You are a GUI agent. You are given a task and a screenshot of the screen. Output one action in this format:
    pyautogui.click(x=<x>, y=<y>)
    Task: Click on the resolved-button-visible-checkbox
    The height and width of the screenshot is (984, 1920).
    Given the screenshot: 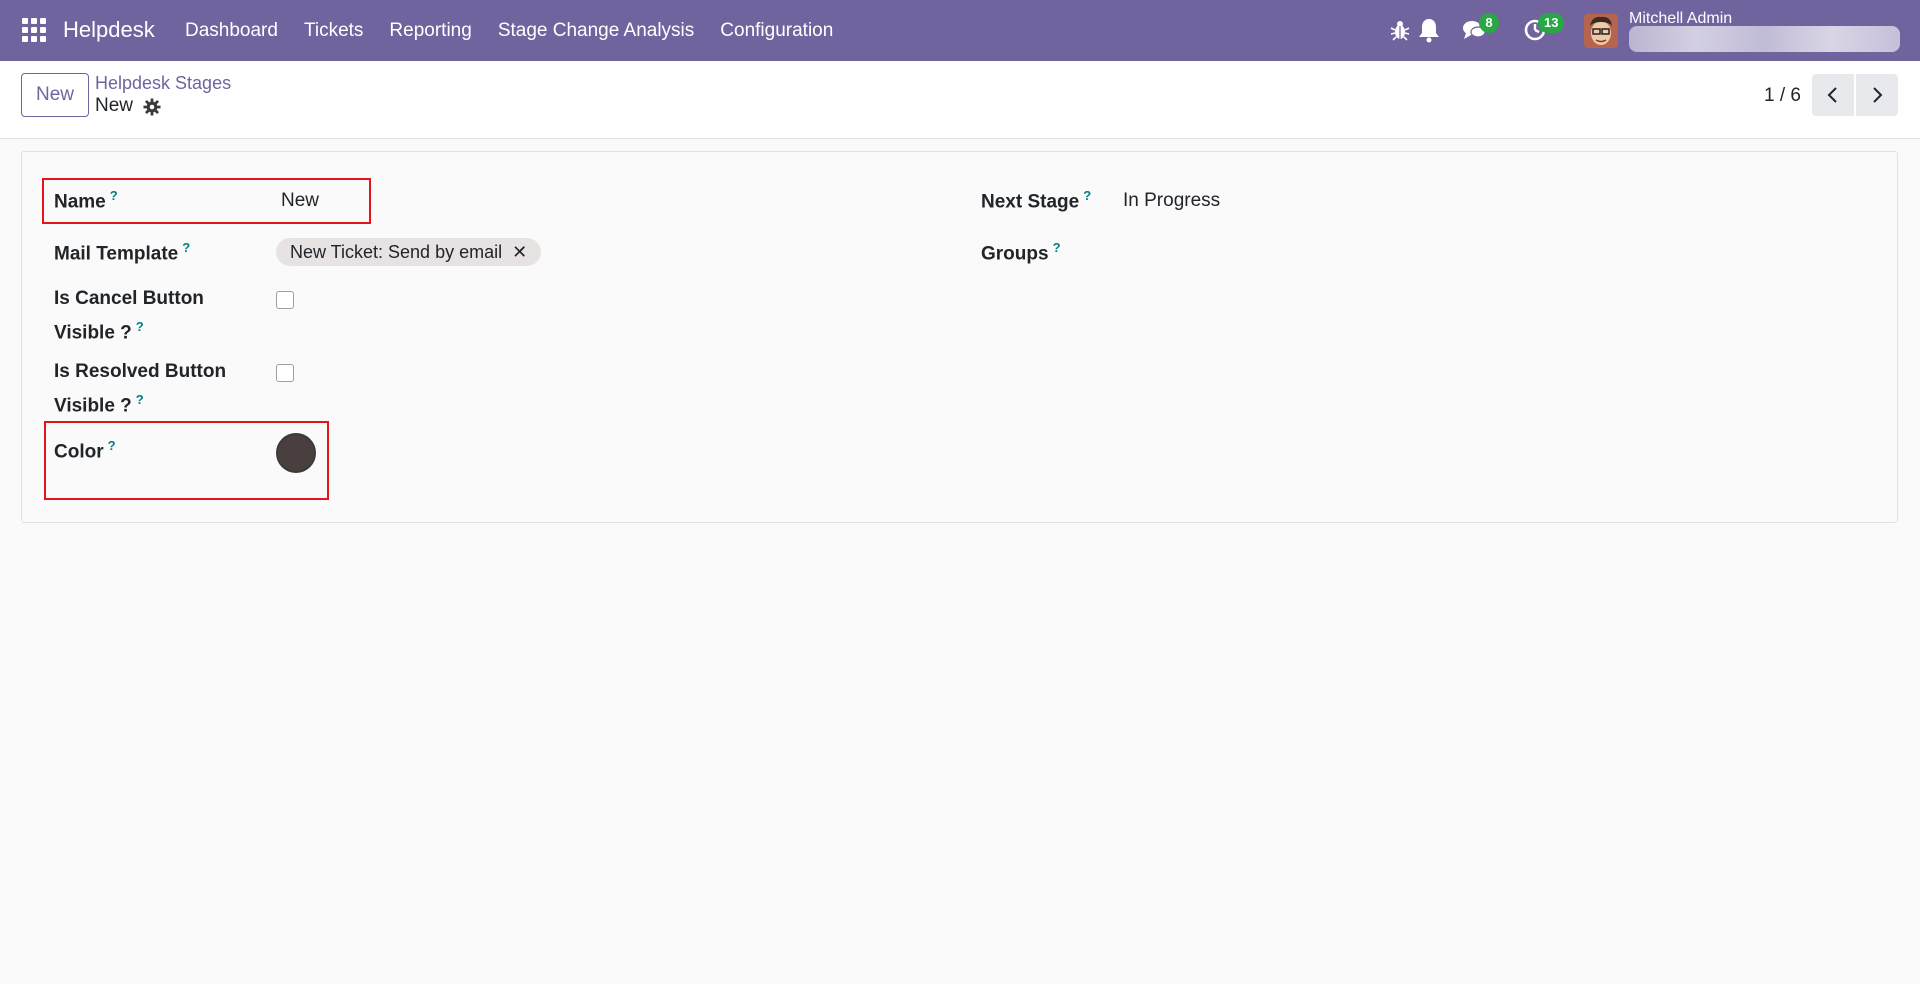 What is the action you would take?
    pyautogui.click(x=285, y=373)
    